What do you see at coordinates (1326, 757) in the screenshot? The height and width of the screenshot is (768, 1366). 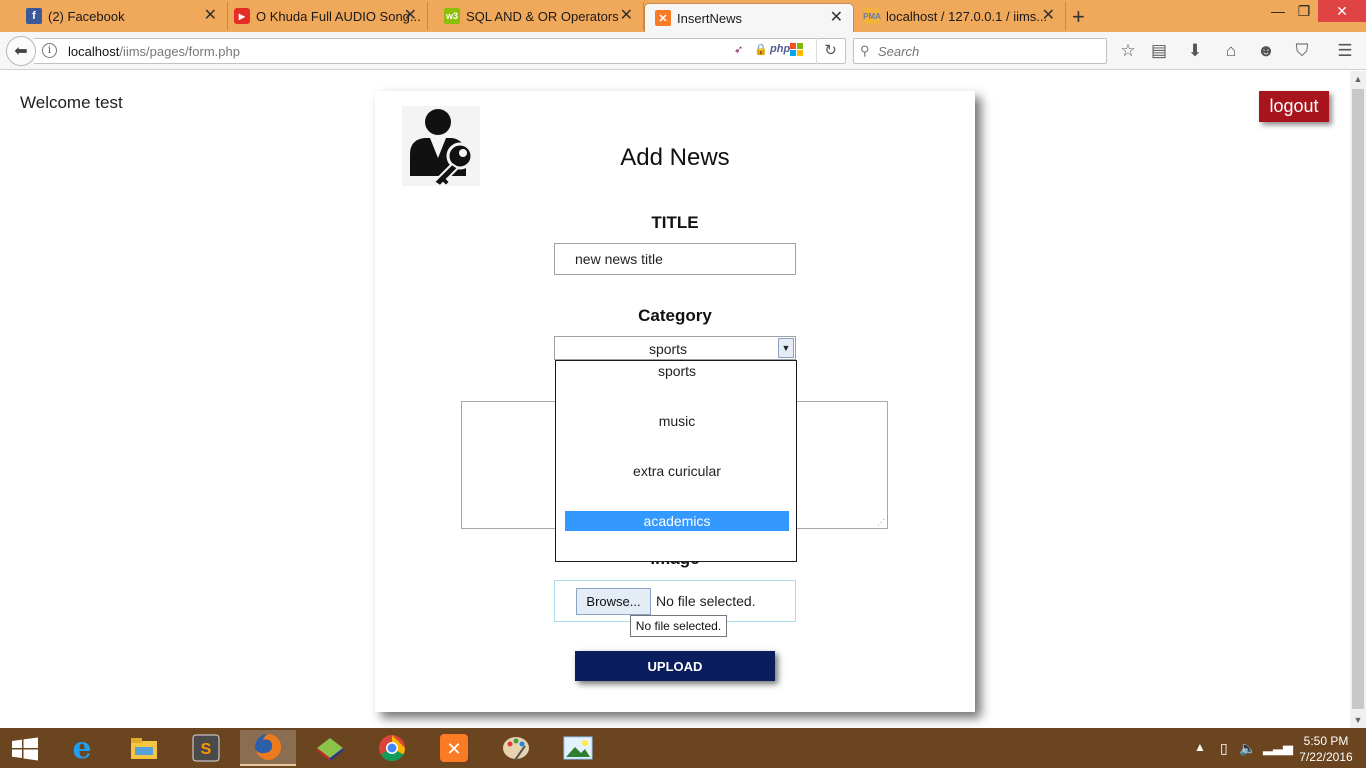 I see `clock-date: 7/22/2016` at bounding box center [1326, 757].